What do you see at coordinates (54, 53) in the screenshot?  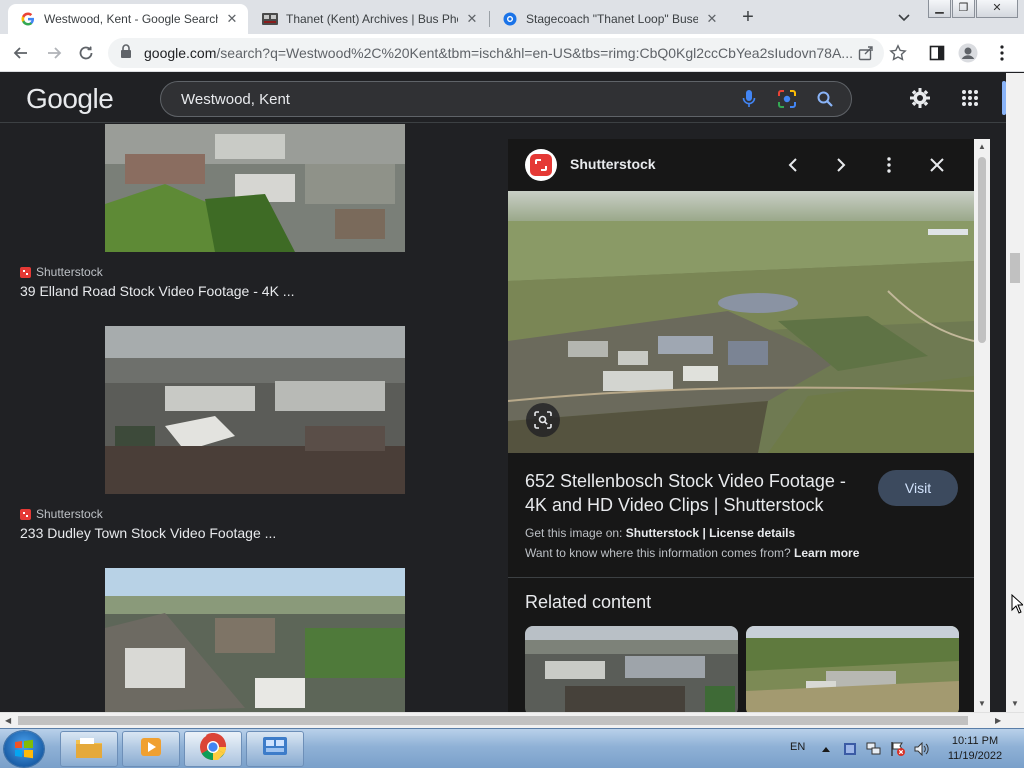 I see `forward-button` at bounding box center [54, 53].